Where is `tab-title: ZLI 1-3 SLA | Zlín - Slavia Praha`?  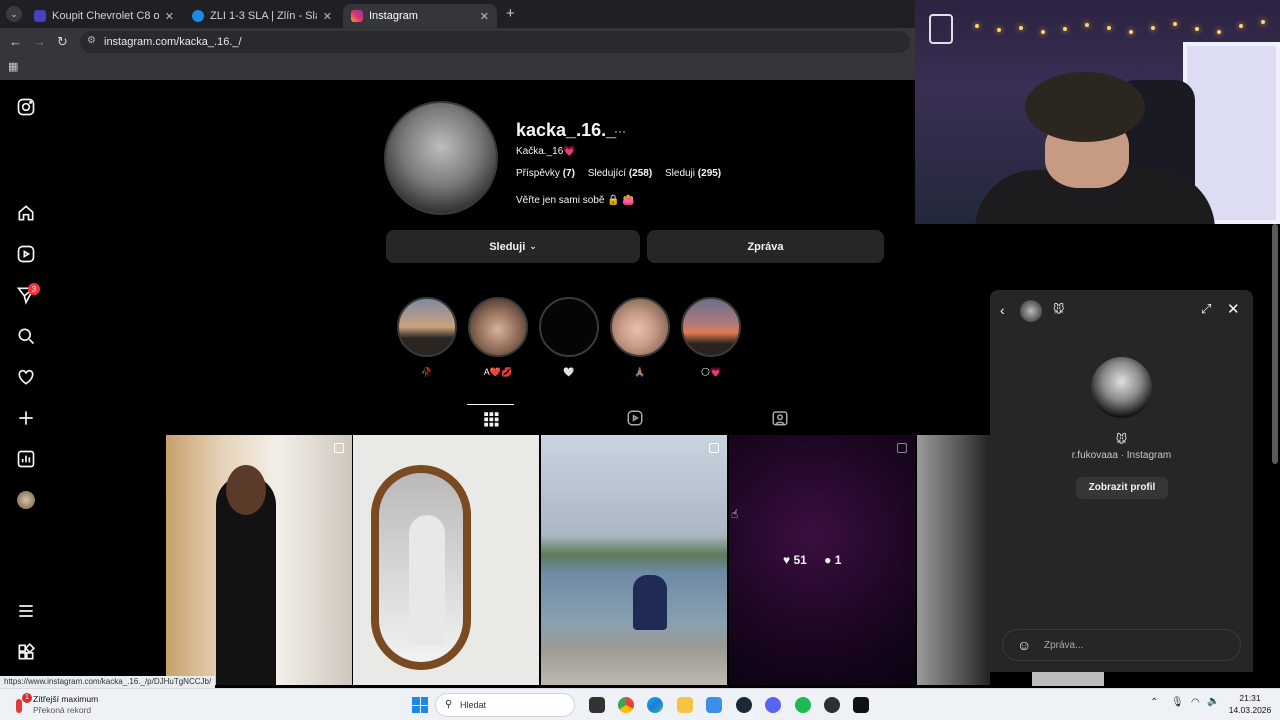
tab-title: ZLI 1-3 SLA | Zlín - Slavia Praha is located at coordinates (263, 16).